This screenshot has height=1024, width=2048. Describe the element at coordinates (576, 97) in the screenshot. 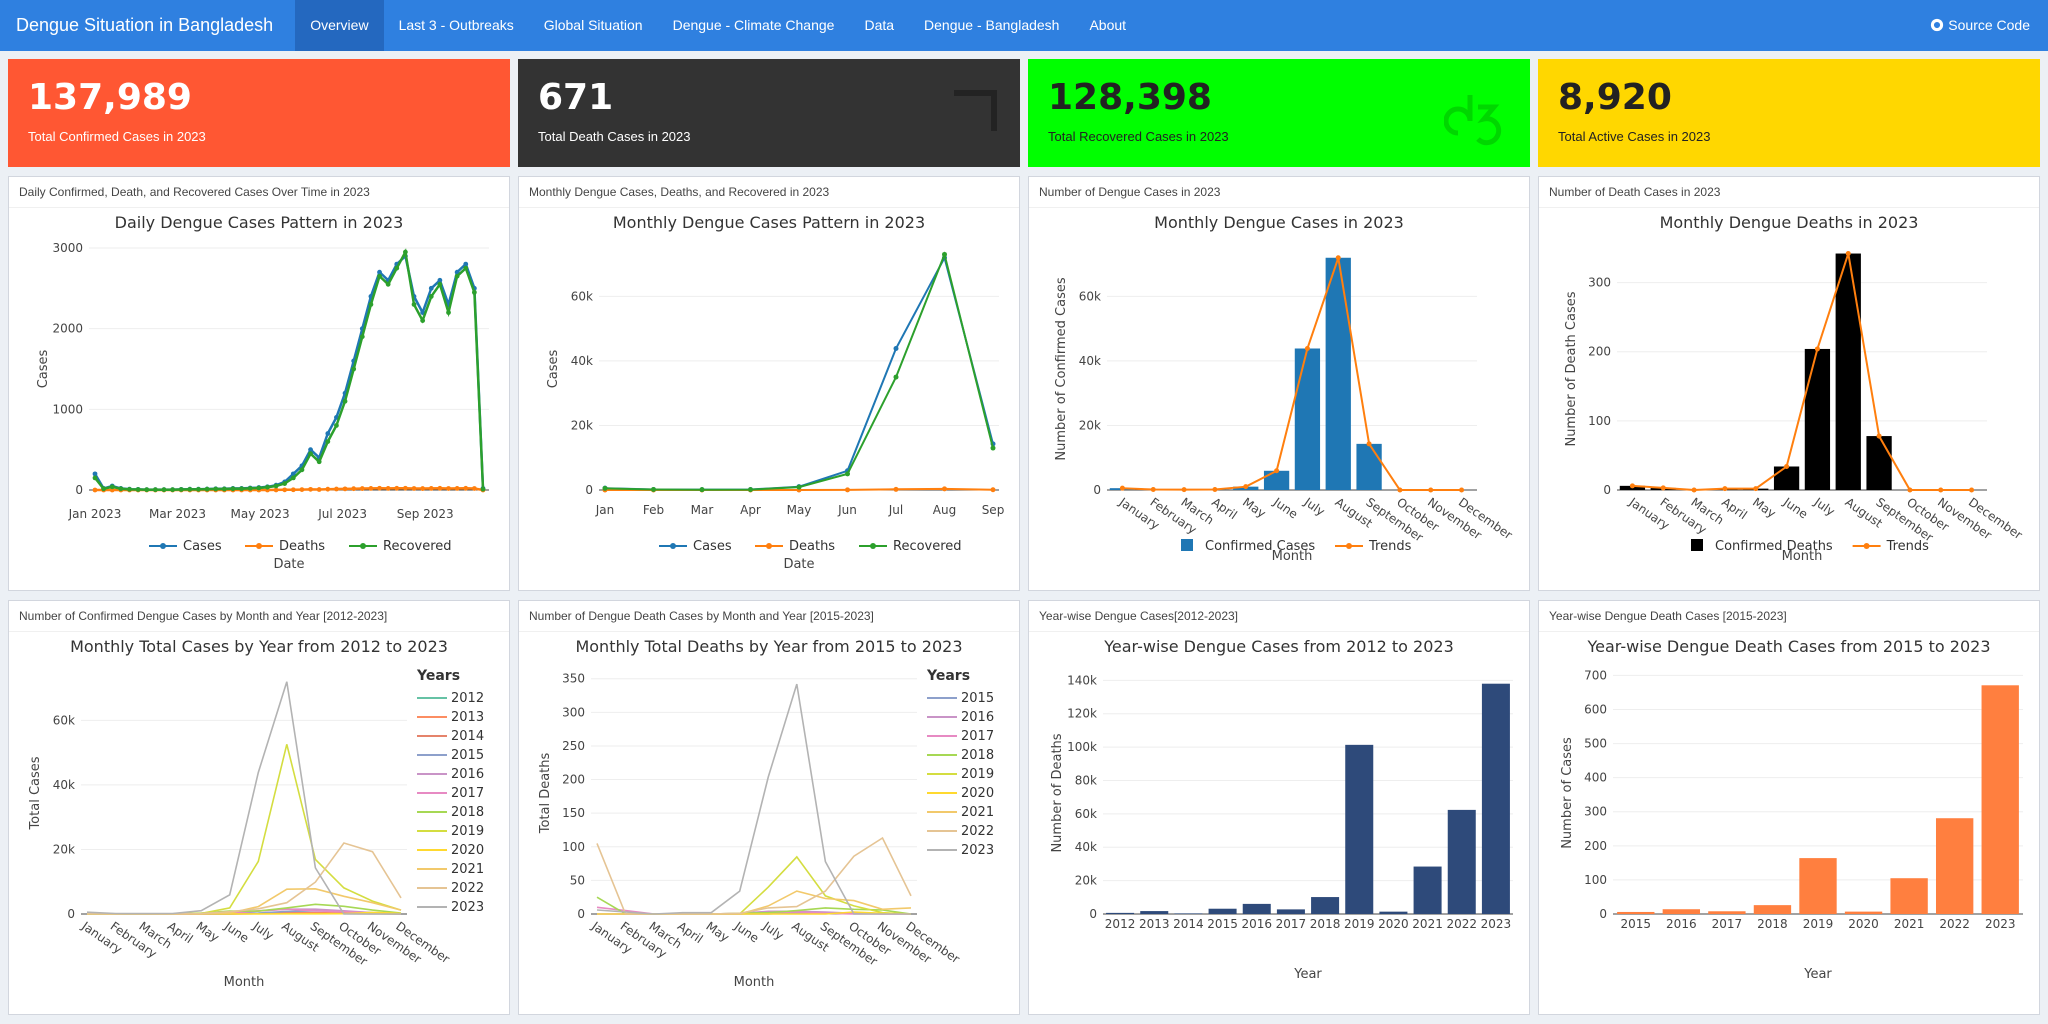

I see `death-value: 671` at that location.